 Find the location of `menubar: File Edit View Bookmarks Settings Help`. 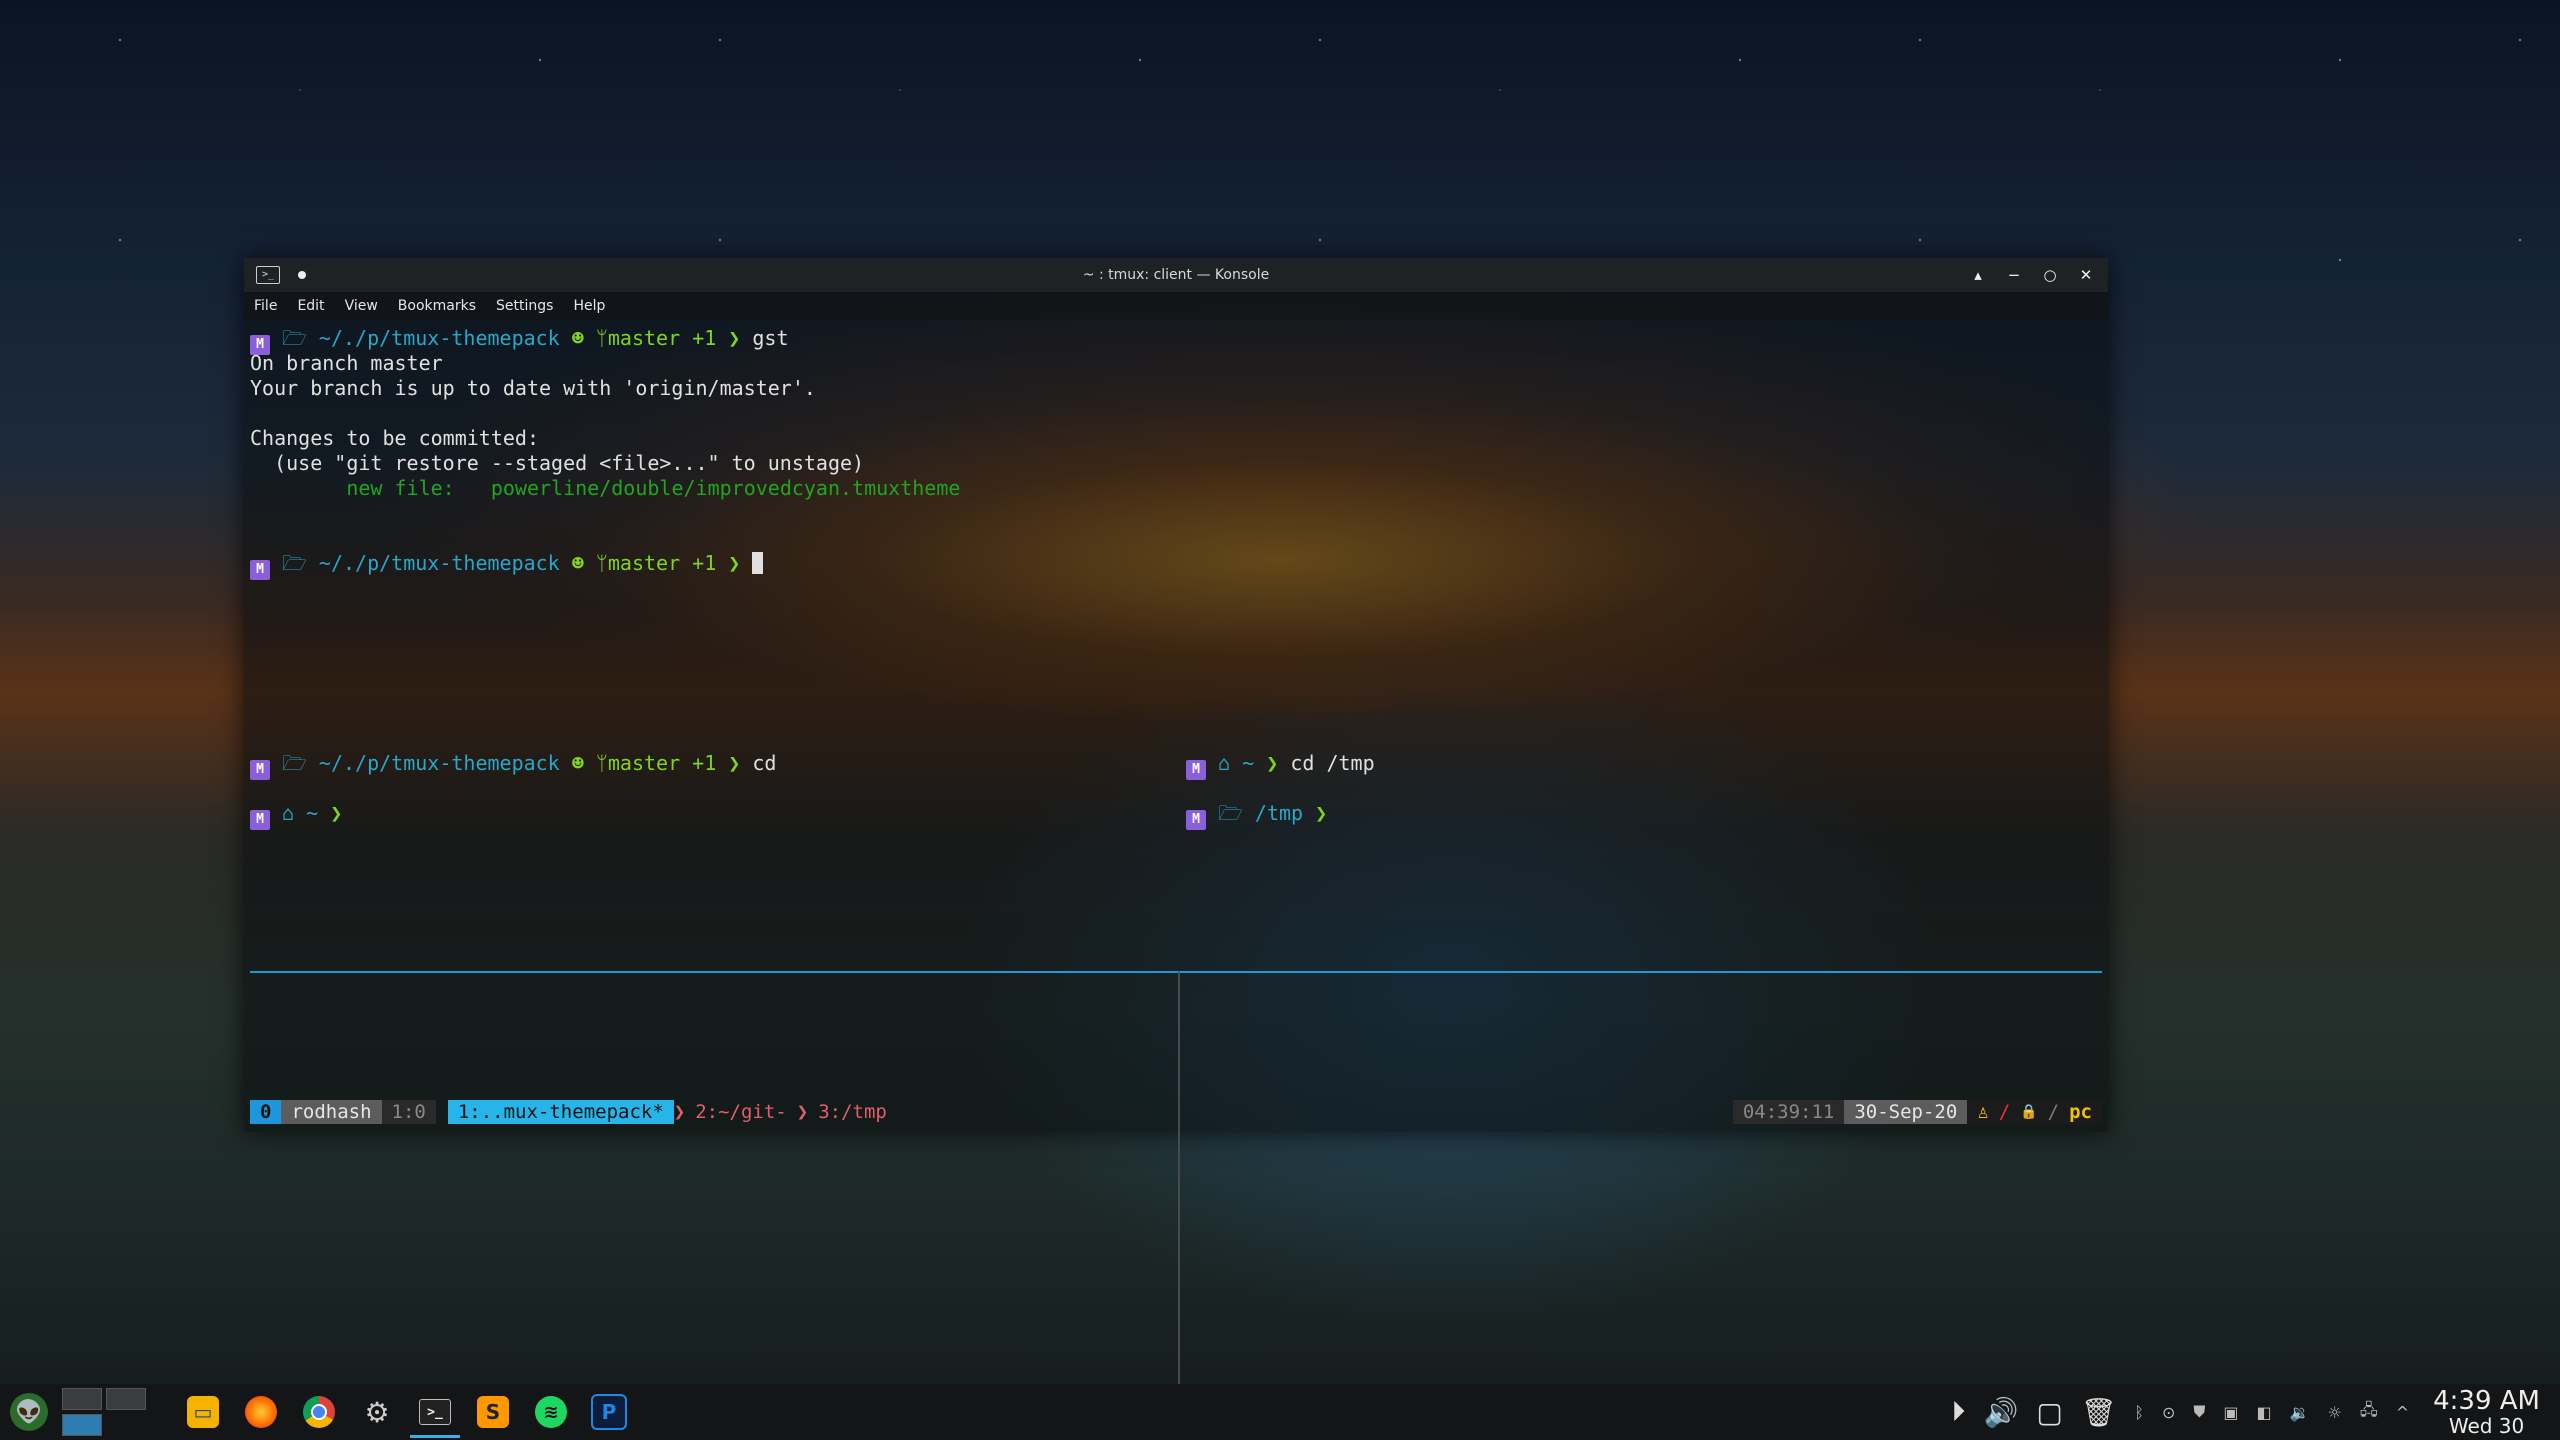

menubar: File Edit View Bookmarks Settings Help is located at coordinates (1176, 306).